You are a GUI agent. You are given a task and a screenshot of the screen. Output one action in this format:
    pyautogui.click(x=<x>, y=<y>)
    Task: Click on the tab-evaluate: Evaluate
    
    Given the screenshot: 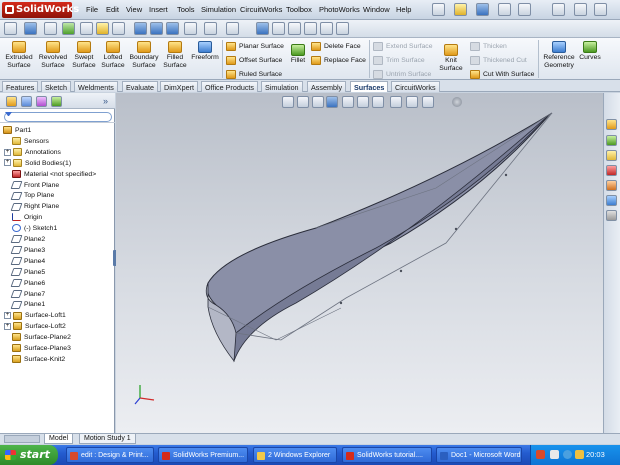 What is the action you would take?
    pyautogui.click(x=140, y=86)
    